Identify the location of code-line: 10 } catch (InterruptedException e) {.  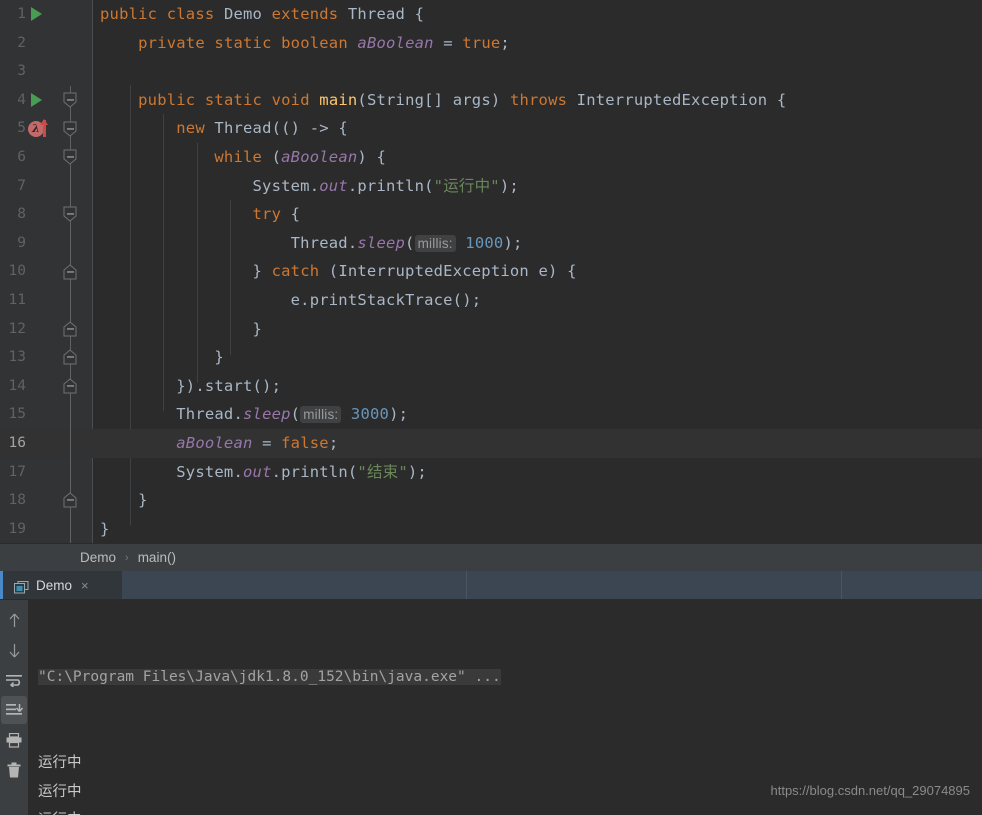
(491, 271).